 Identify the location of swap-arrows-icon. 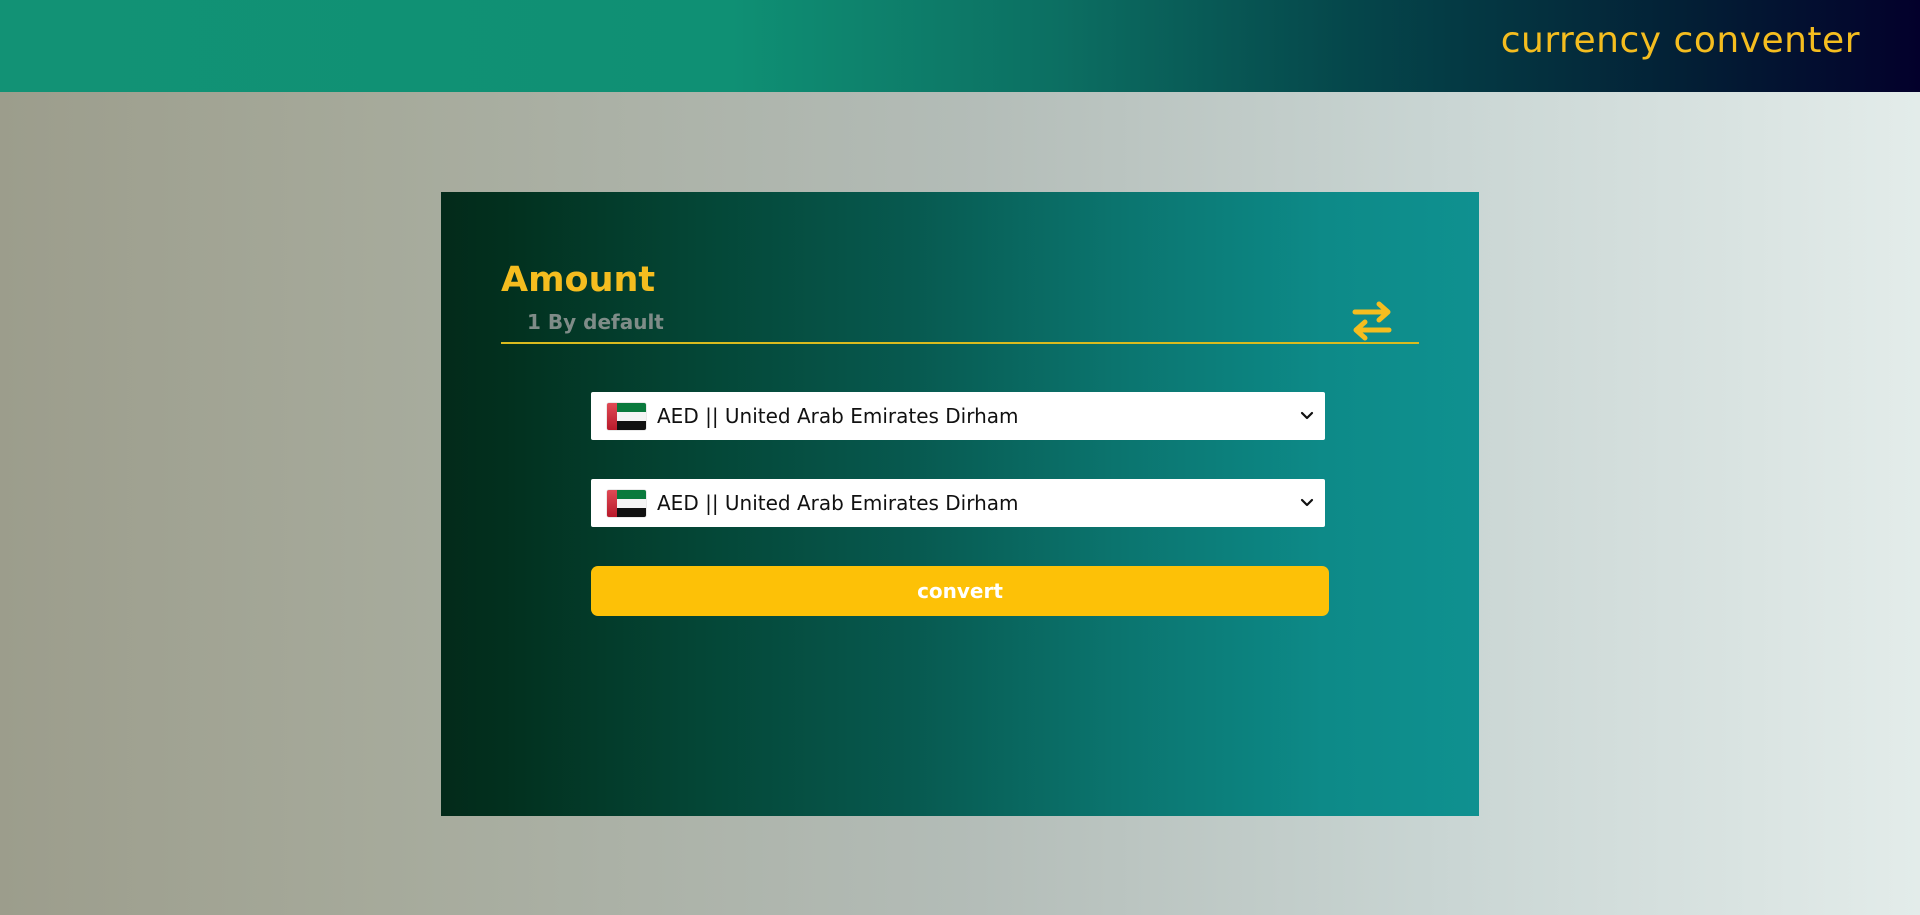
(1372, 321).